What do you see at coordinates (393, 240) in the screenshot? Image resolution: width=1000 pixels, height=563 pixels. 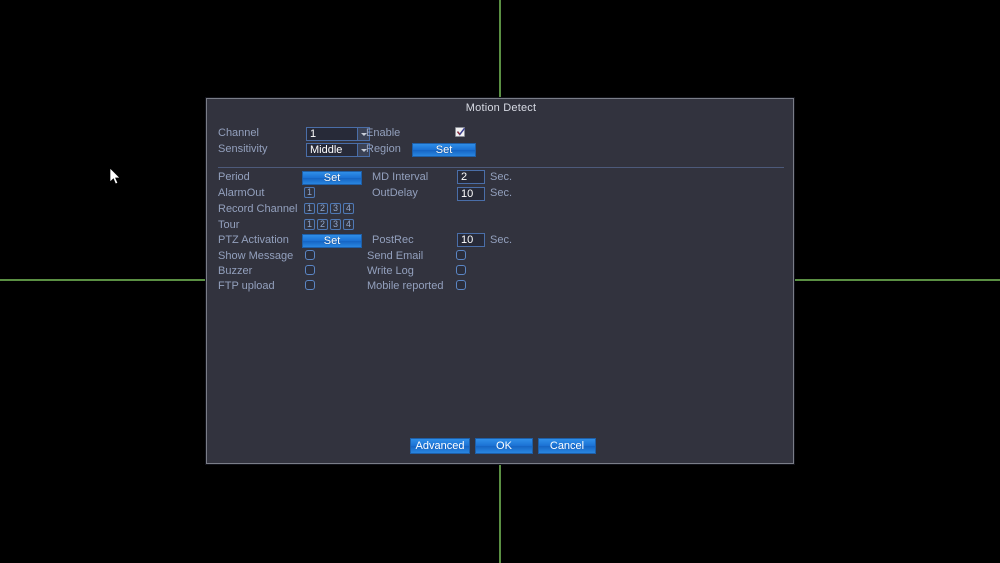 I see `post-rec-label: PostRec` at bounding box center [393, 240].